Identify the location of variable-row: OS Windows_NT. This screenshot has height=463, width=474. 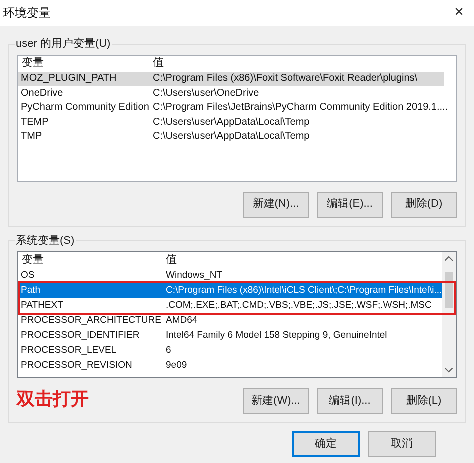
(230, 275).